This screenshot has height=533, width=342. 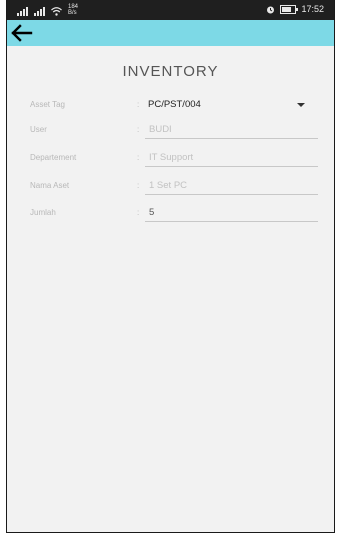 I want to click on app-bar, so click(x=170, y=33).